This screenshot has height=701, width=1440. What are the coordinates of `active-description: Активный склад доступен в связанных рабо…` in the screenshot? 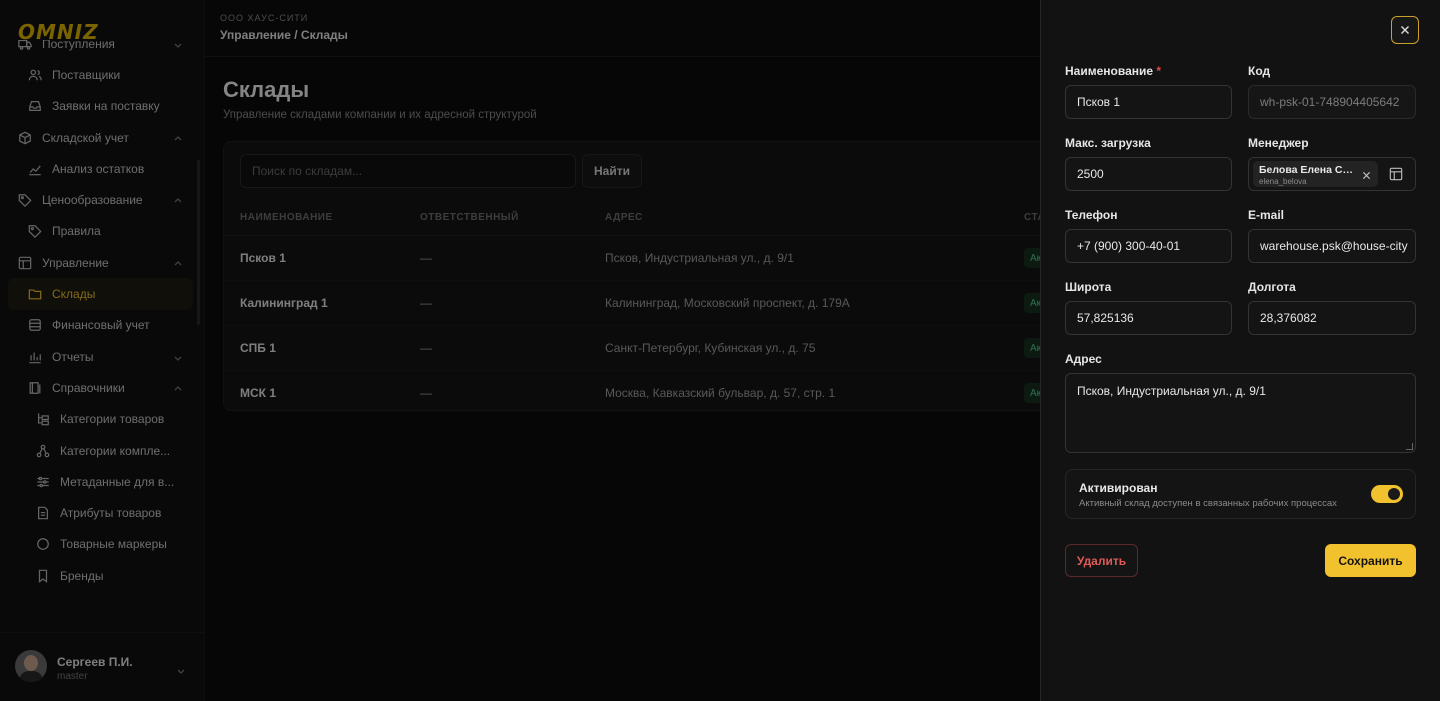 It's located at (1208, 503).